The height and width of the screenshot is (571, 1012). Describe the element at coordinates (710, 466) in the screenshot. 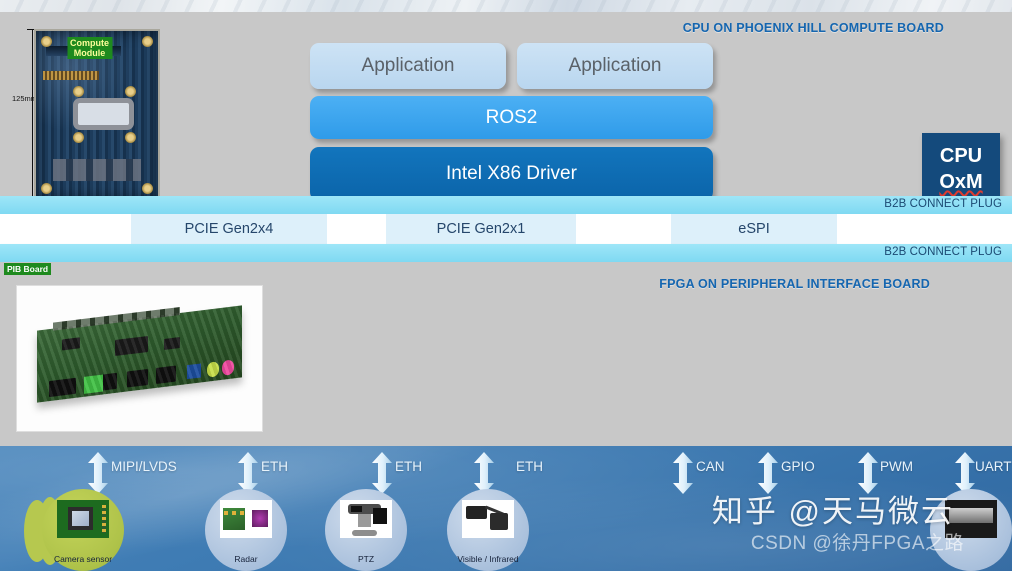

I see `io-signal-label: CAN` at that location.